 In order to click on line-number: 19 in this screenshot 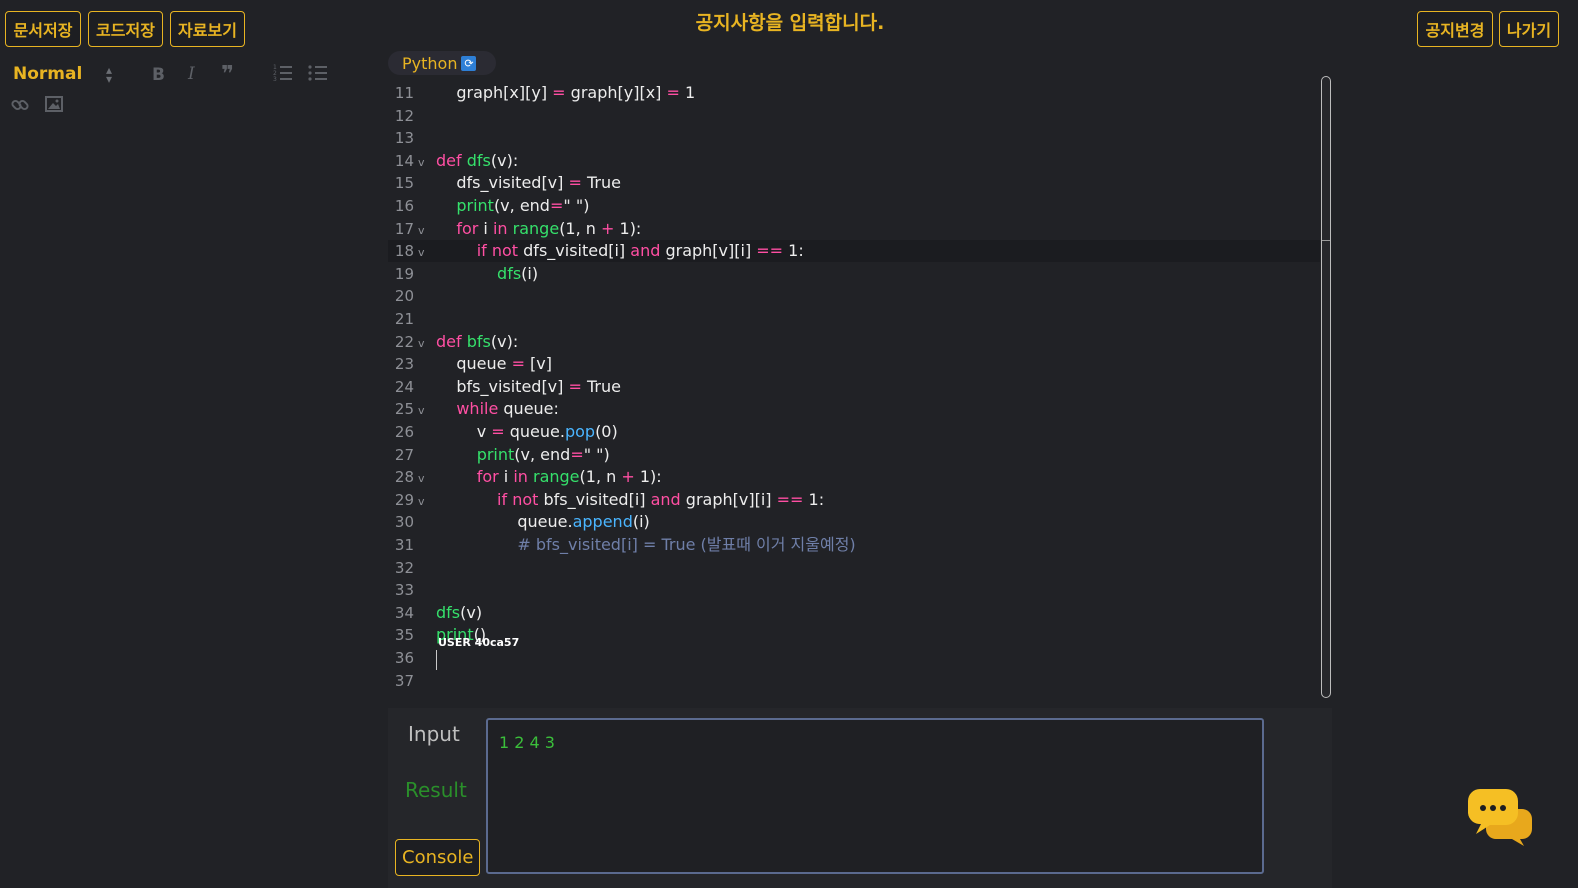, I will do `click(404, 273)`.